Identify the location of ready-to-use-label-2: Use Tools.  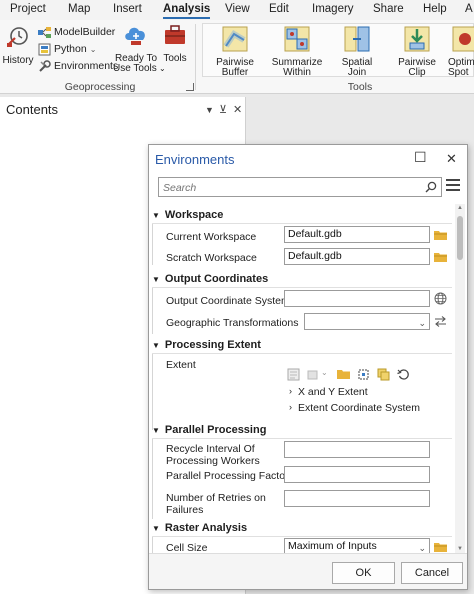
(135, 68).